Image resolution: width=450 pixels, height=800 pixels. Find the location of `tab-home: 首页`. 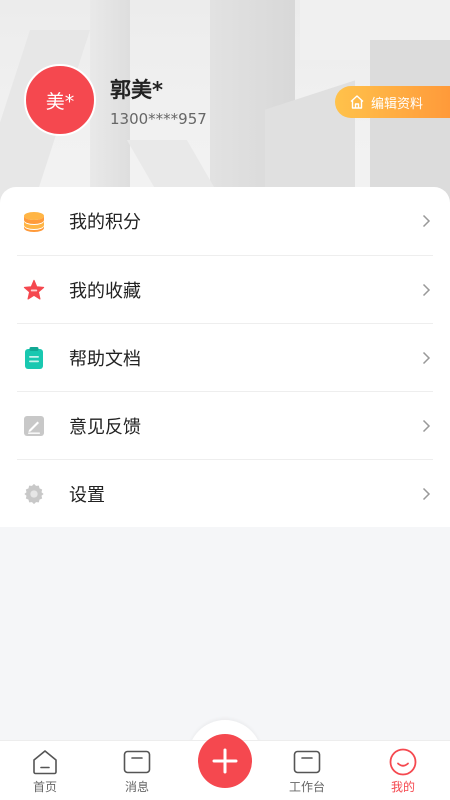

tab-home: 首页 is located at coordinates (45, 770).